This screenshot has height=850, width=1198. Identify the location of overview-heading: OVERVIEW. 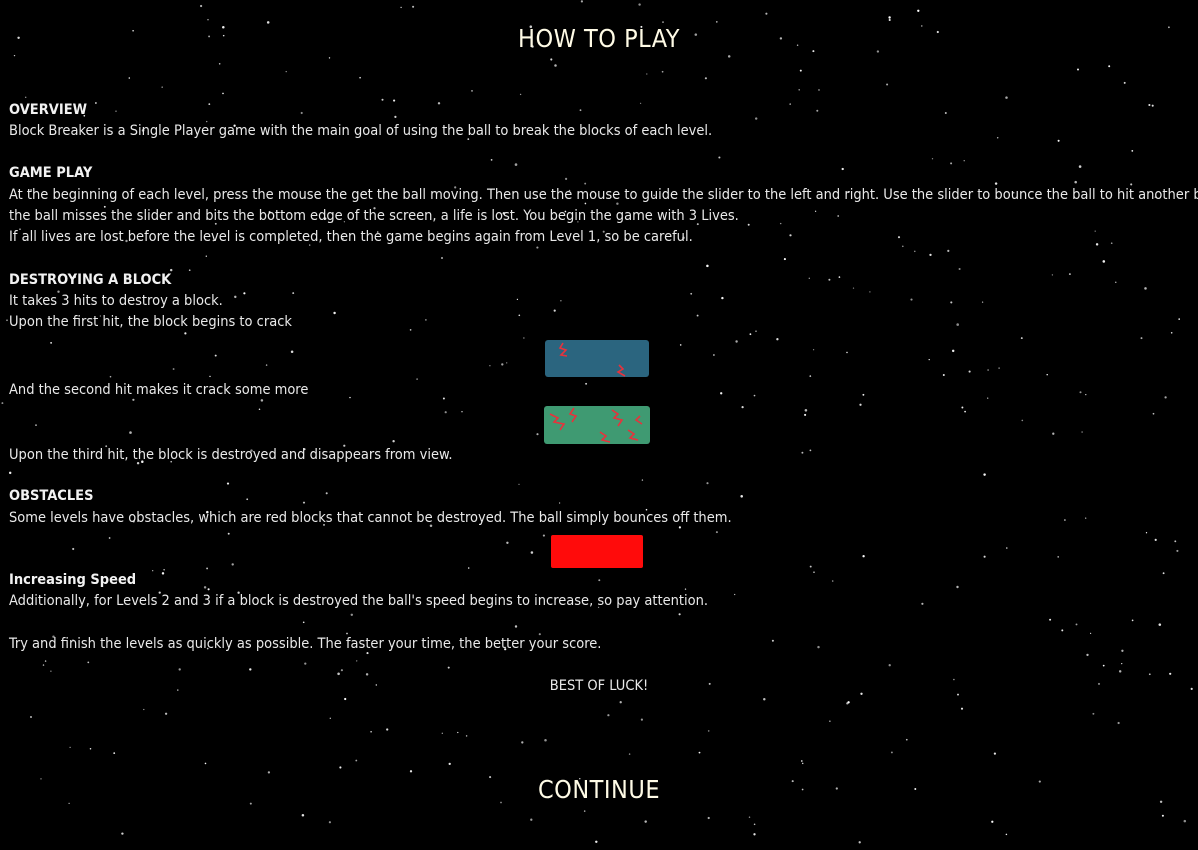
(48, 110).